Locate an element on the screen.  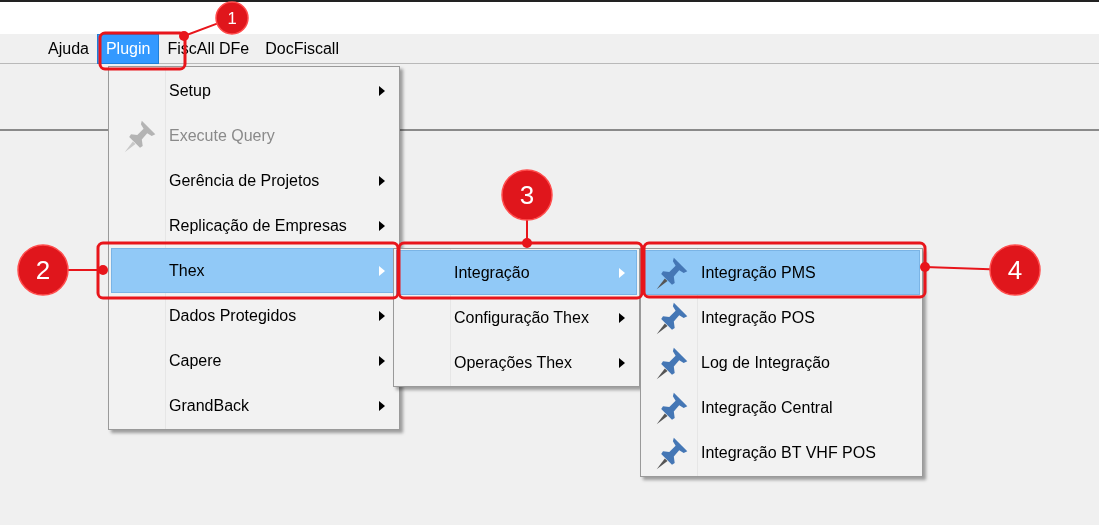
menu-item: Integração Central is located at coordinates (781, 407).